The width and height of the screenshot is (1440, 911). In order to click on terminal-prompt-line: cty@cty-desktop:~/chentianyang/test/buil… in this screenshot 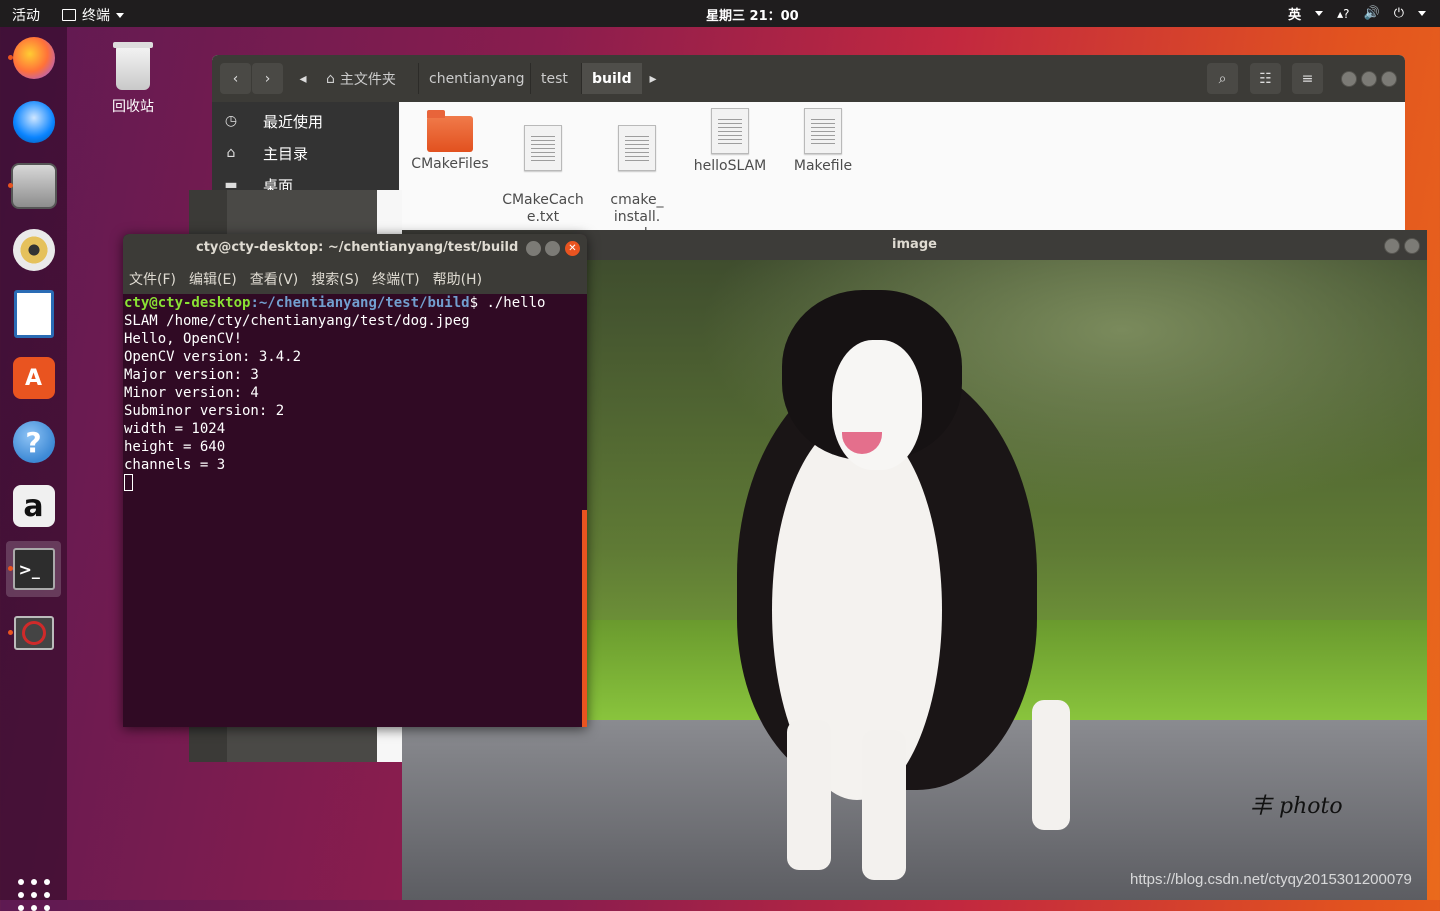, I will do `click(354, 303)`.